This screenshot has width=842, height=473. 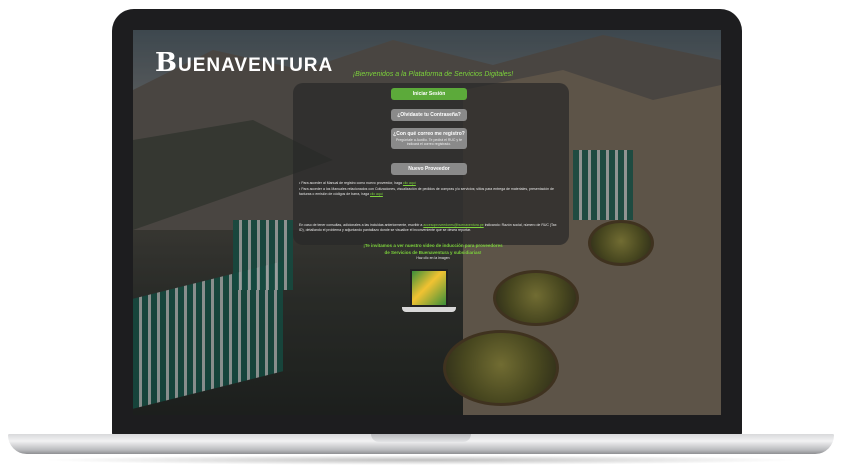 I want to click on new-supplier-label: Nuevo Proveedor, so click(x=429, y=169).